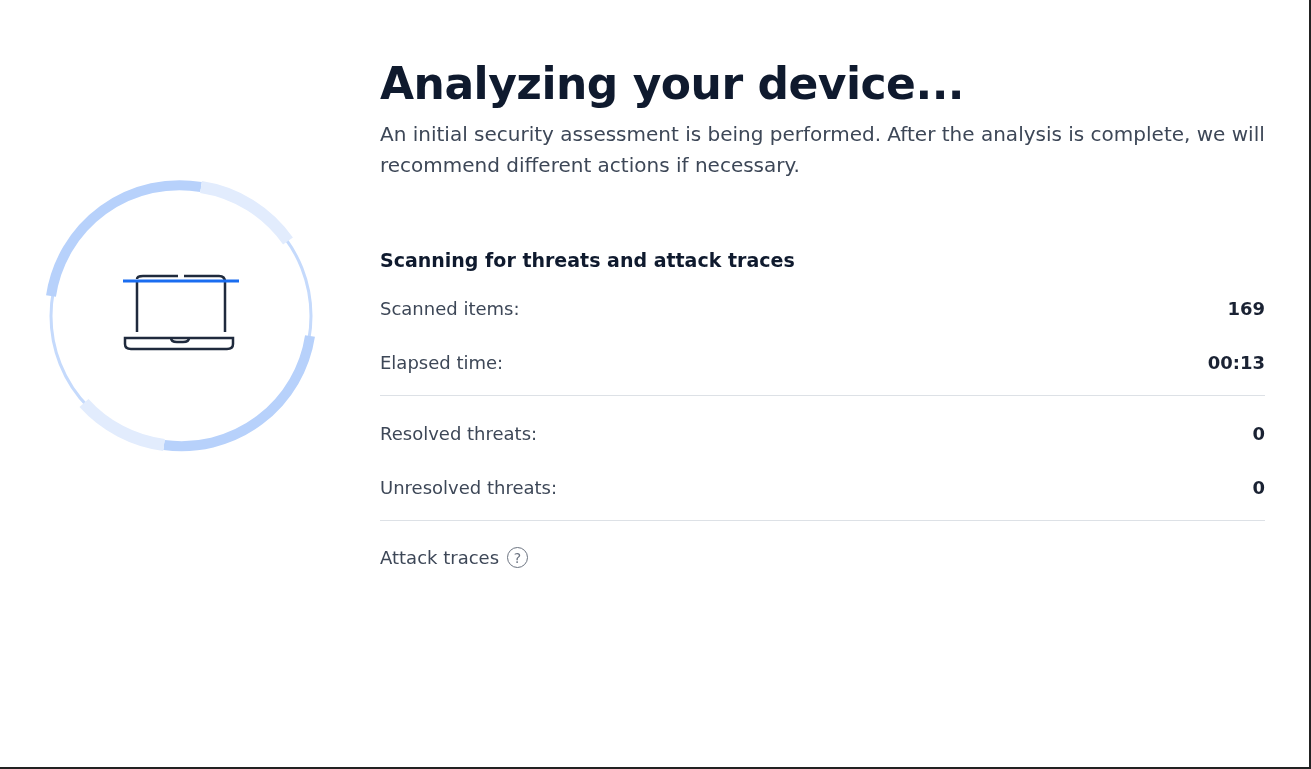 Image resolution: width=1311 pixels, height=769 pixels. I want to click on stat-label: Unresolved threats:, so click(468, 487).